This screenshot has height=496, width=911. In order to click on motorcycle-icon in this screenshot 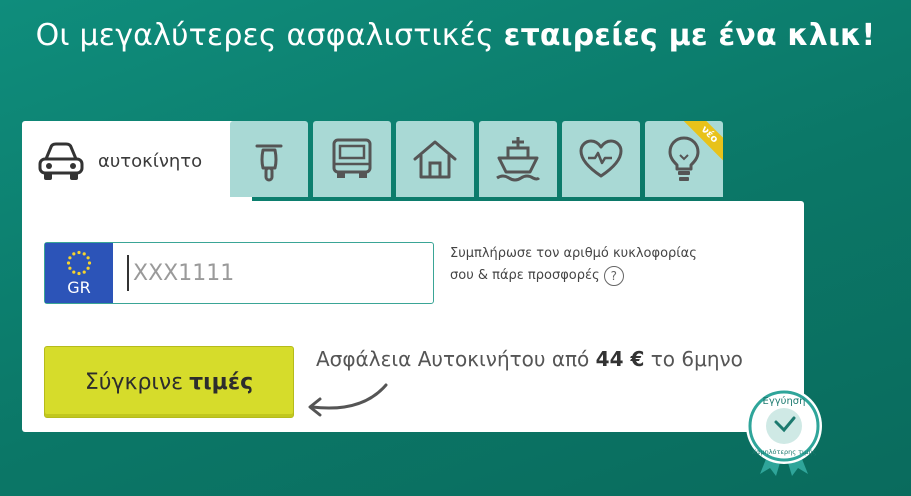, I will do `click(269, 163)`.